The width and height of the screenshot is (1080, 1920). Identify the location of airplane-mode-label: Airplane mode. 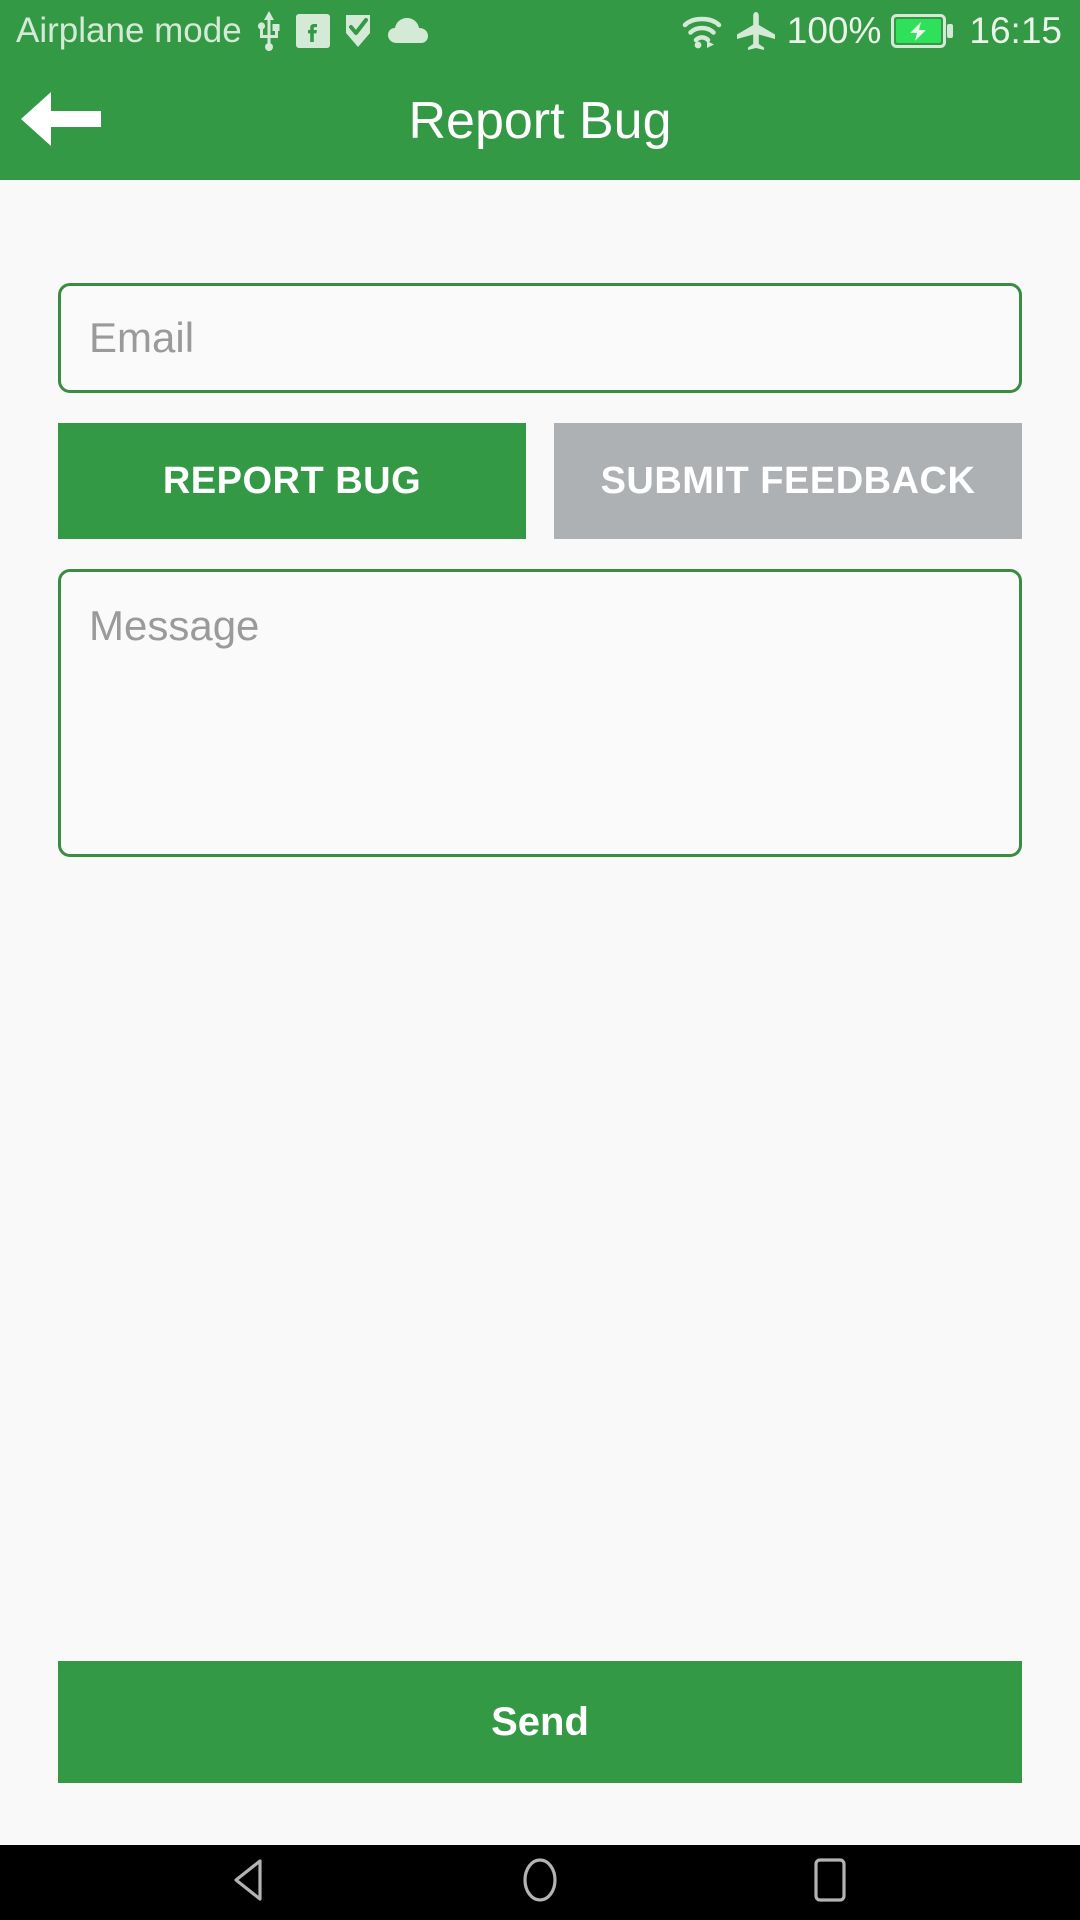
(129, 30).